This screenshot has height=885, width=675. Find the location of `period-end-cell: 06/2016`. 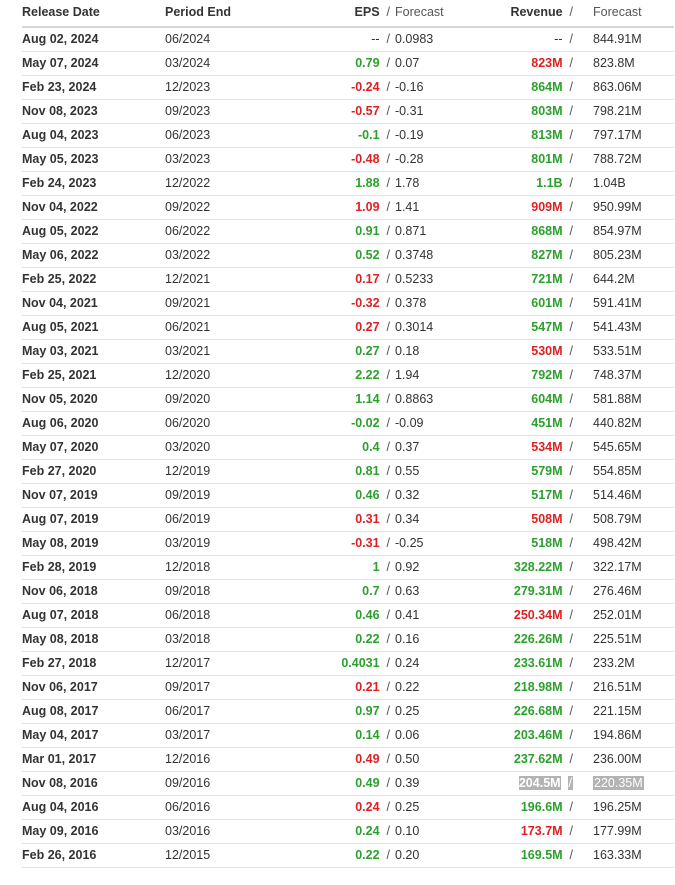

period-end-cell: 06/2016 is located at coordinates (187, 807).